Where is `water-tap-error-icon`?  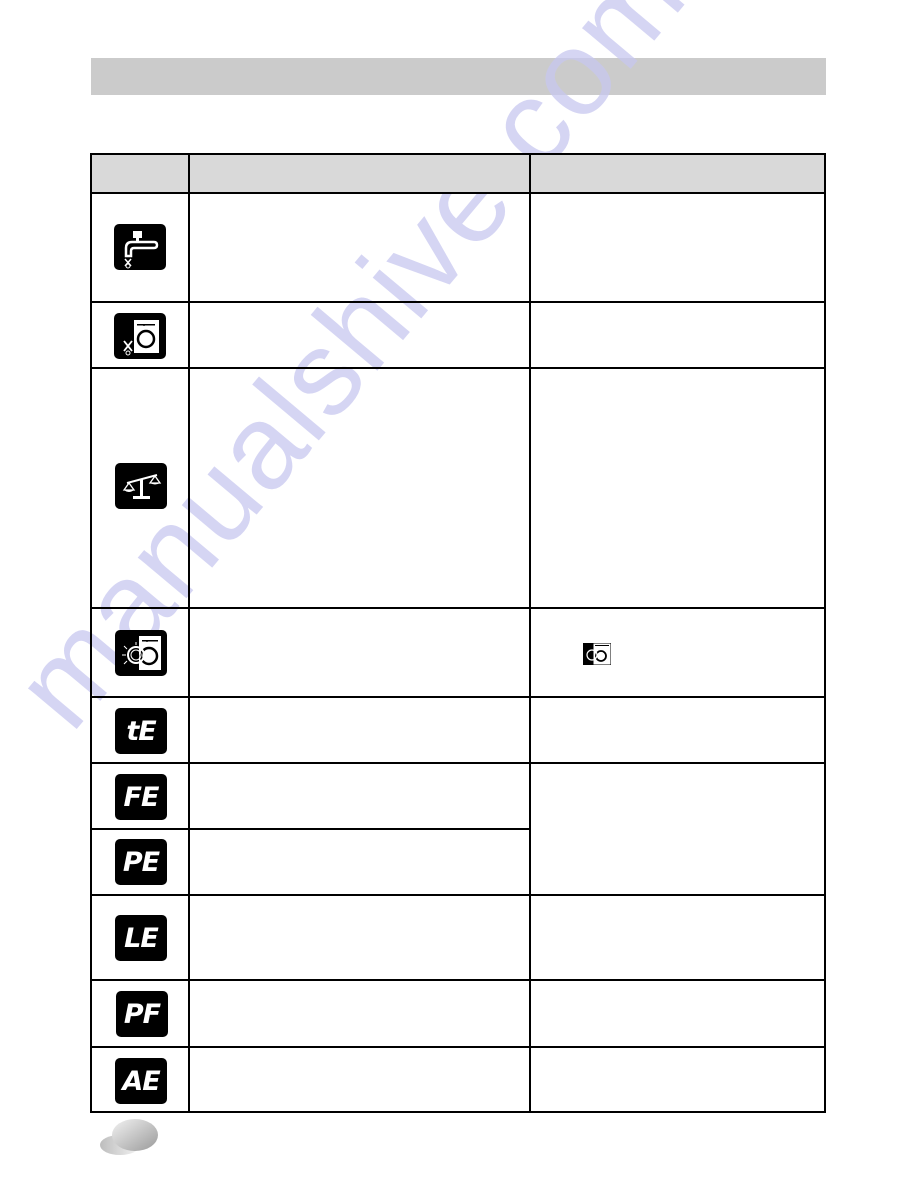
water-tap-error-icon is located at coordinates (140, 247).